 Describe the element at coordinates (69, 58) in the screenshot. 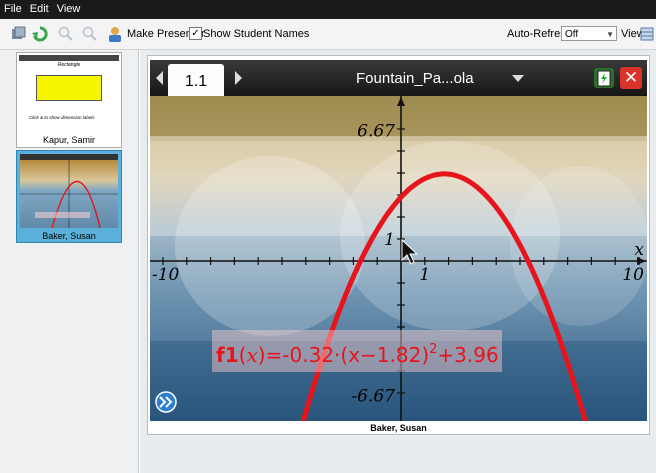

I see `thumbnail-titlebar` at that location.